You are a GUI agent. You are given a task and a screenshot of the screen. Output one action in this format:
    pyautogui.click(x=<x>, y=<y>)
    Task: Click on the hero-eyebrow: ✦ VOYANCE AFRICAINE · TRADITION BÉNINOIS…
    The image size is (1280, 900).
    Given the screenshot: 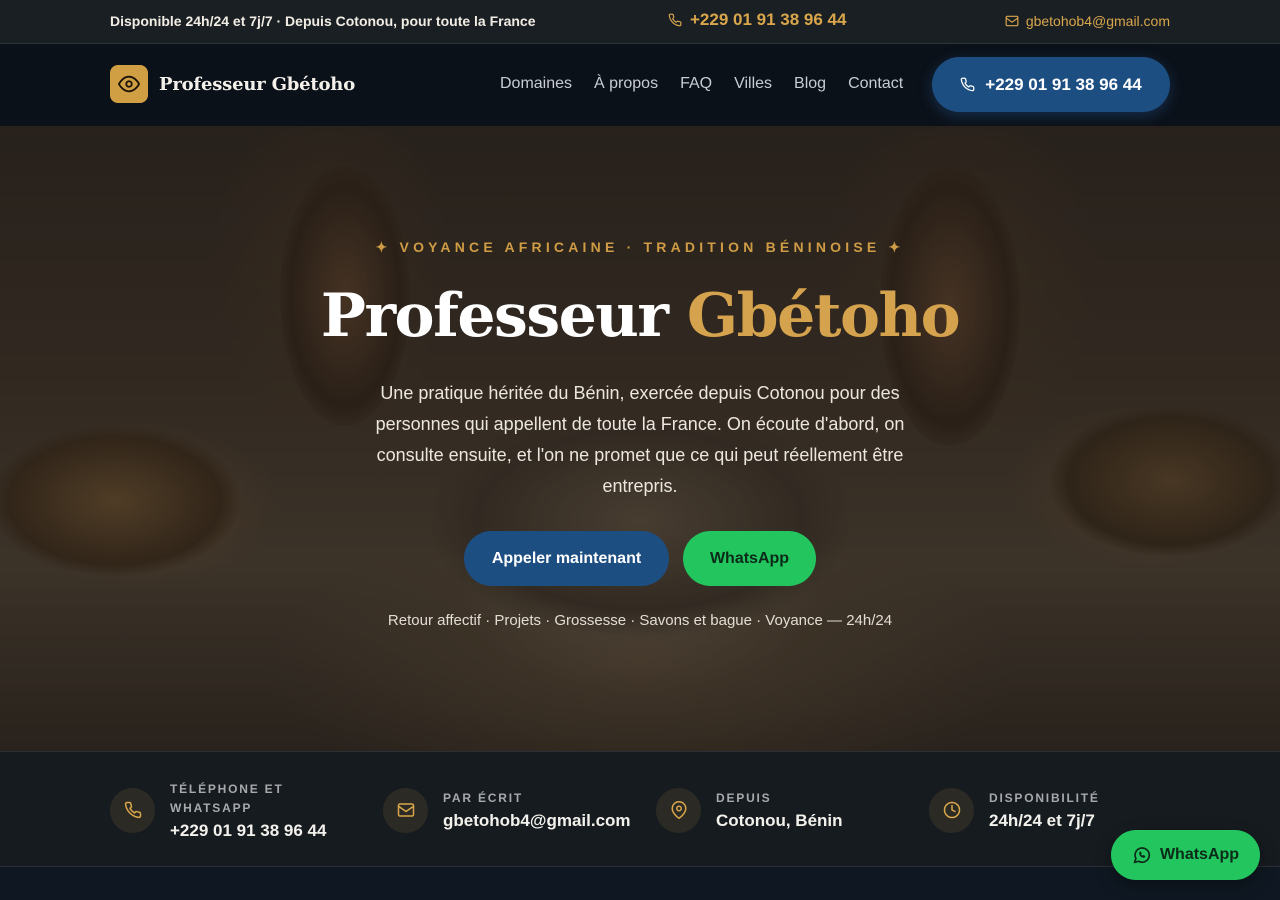 What is the action you would take?
    pyautogui.click(x=640, y=247)
    